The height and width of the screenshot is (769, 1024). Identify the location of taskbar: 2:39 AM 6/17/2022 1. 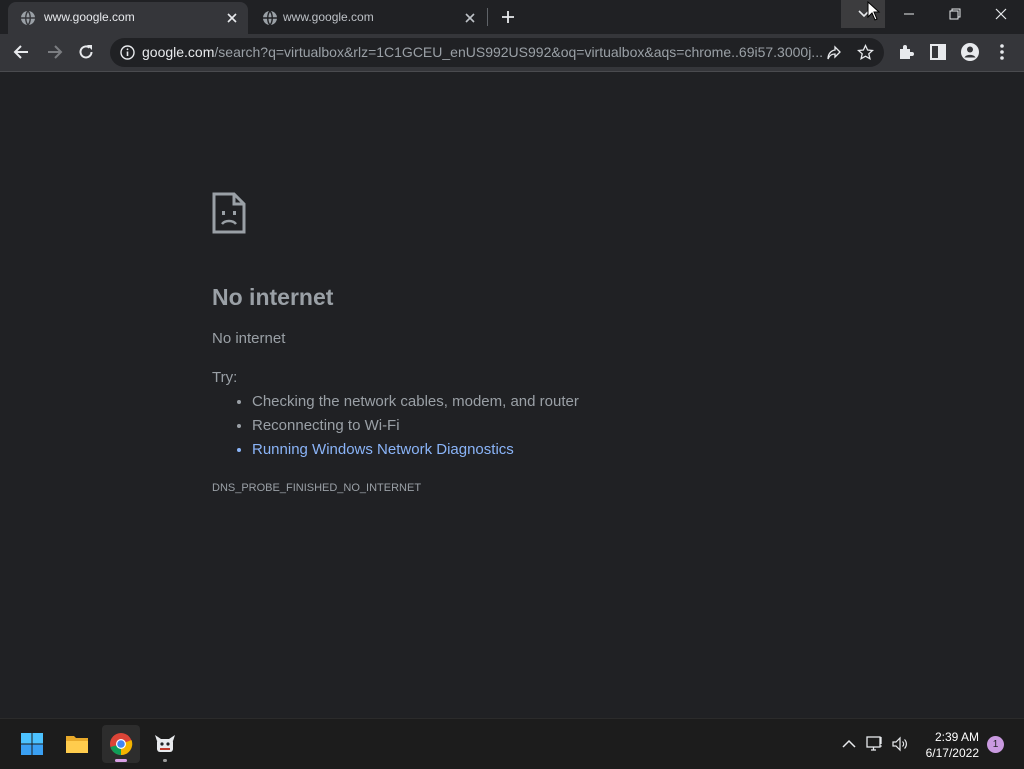
(512, 743).